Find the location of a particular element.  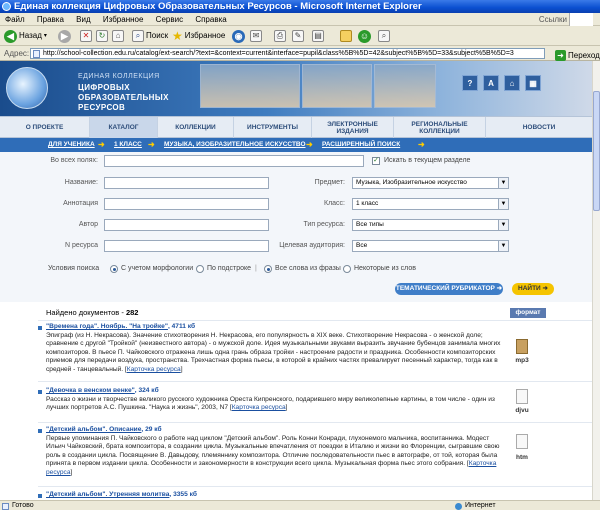

mail-icon: ✉ is located at coordinates (256, 36).